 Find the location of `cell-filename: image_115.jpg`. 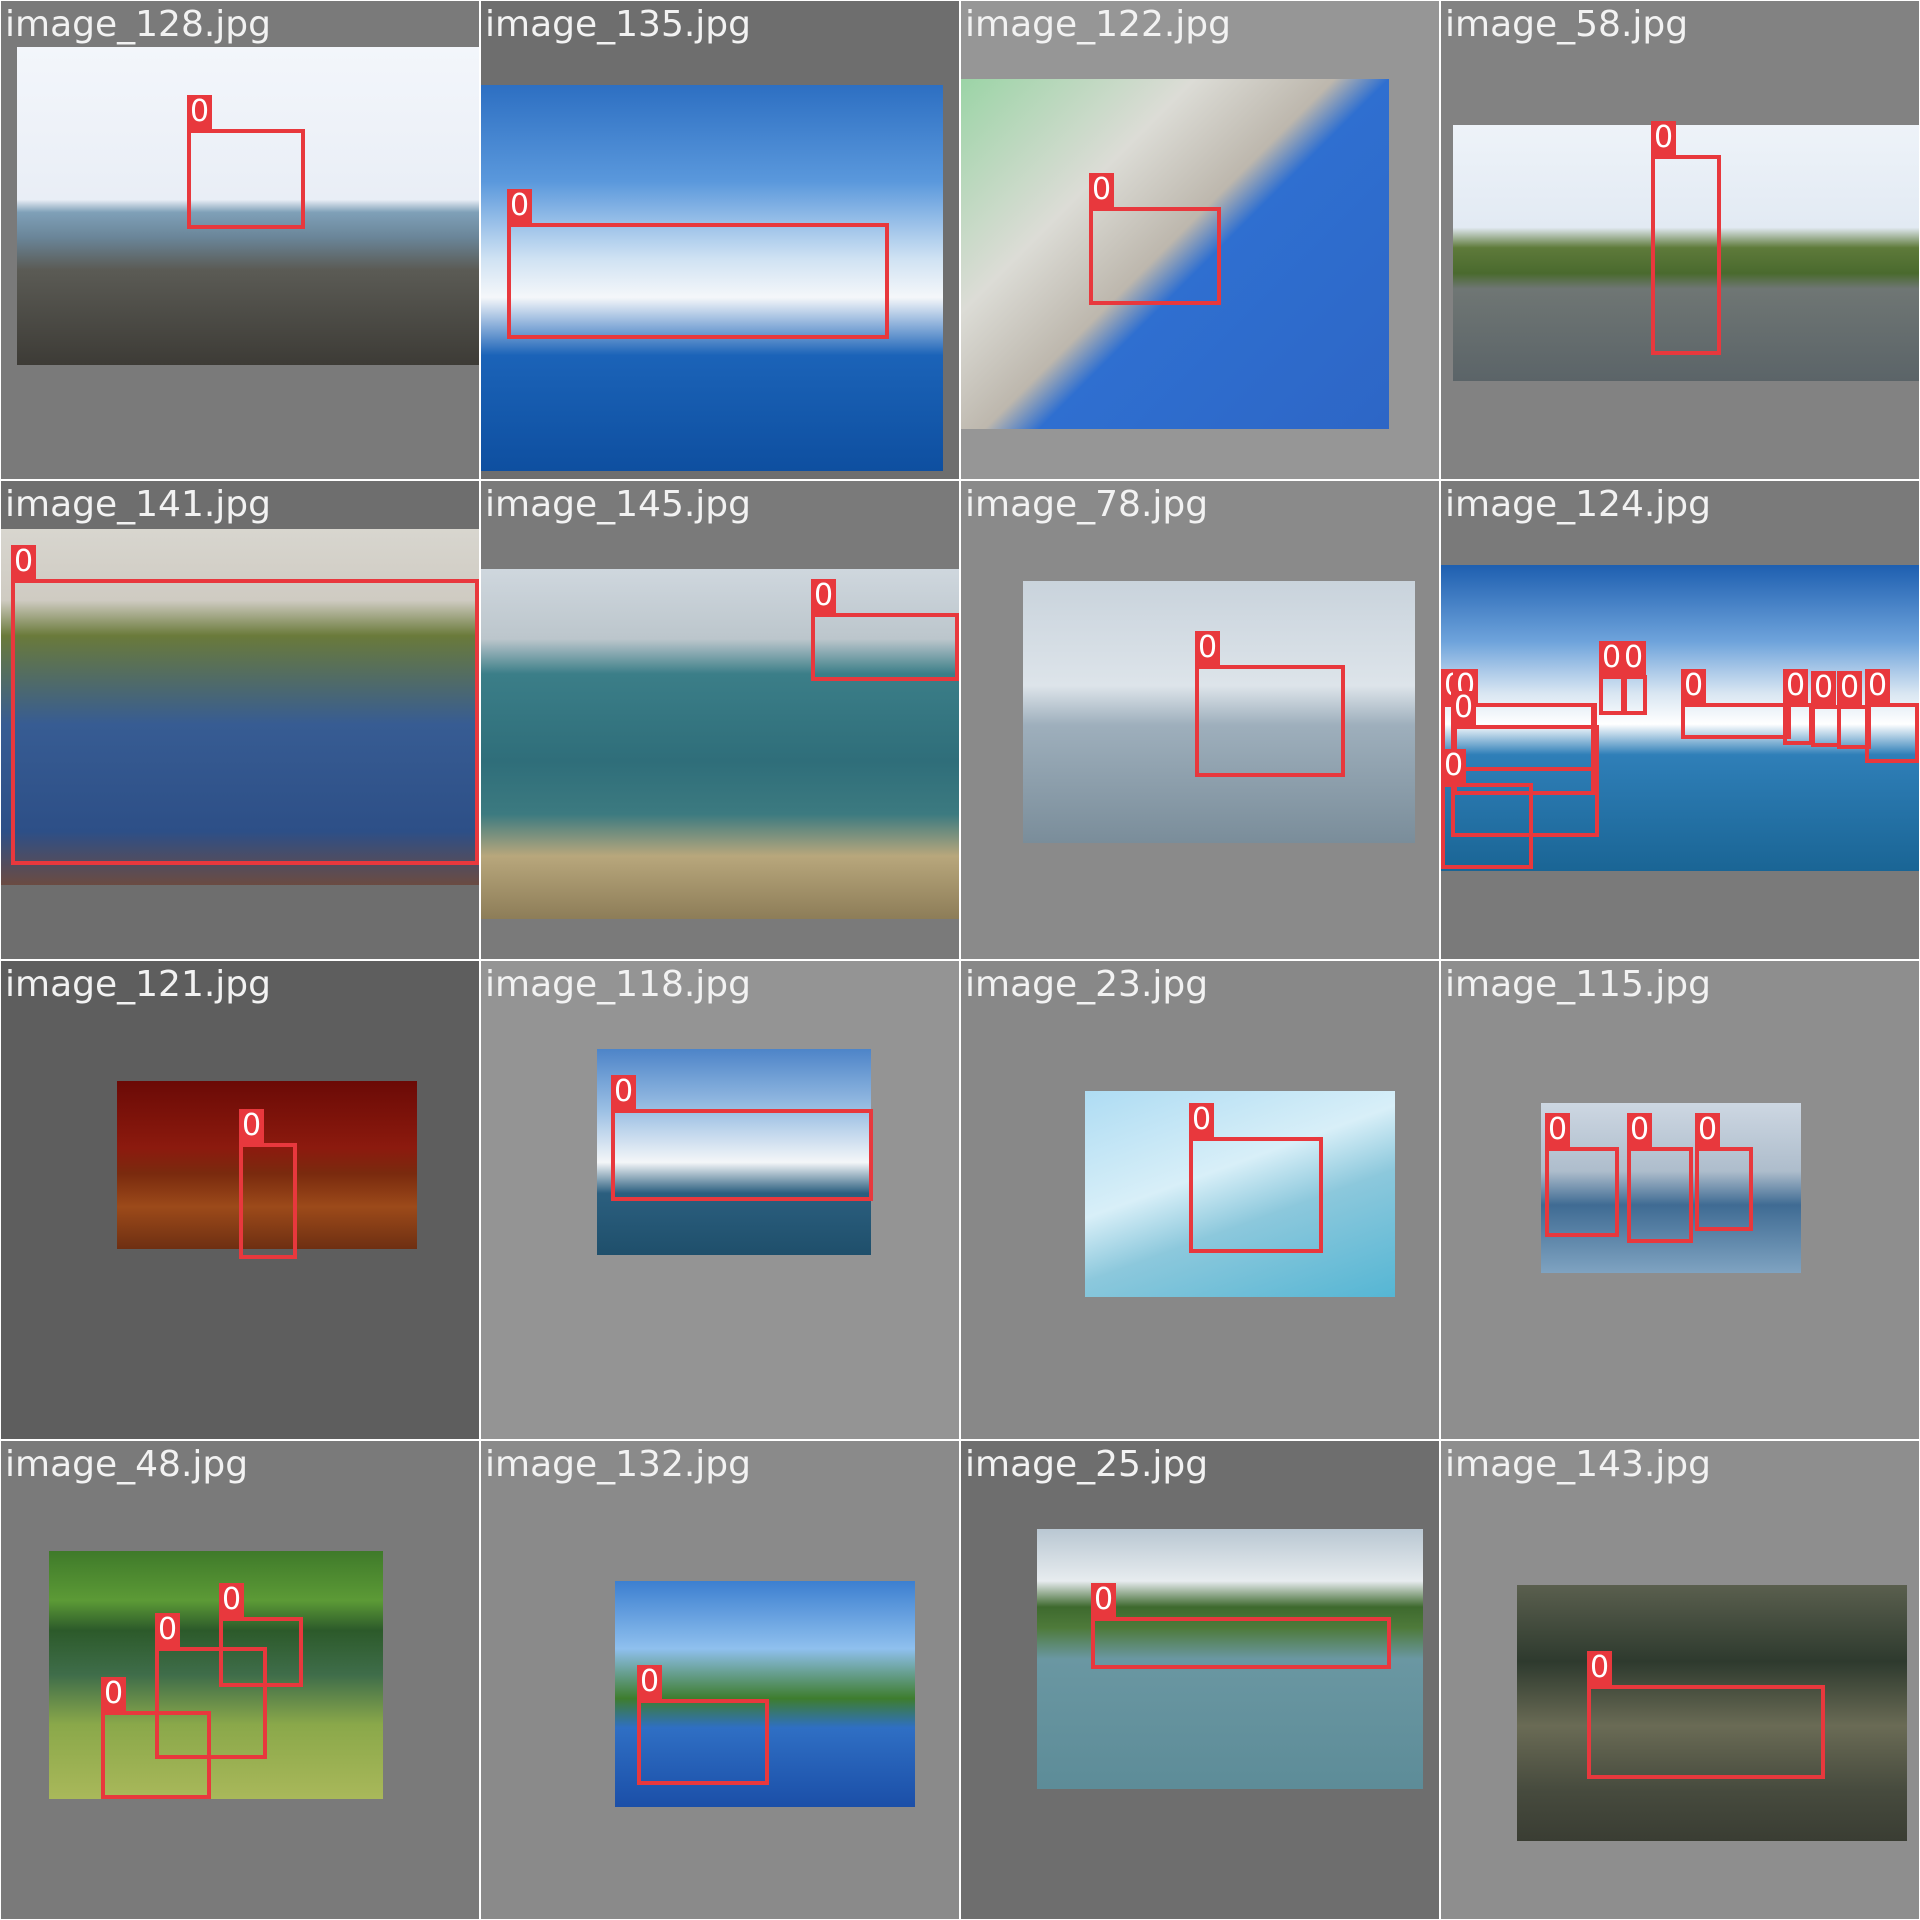

cell-filename: image_115.jpg is located at coordinates (1578, 984).